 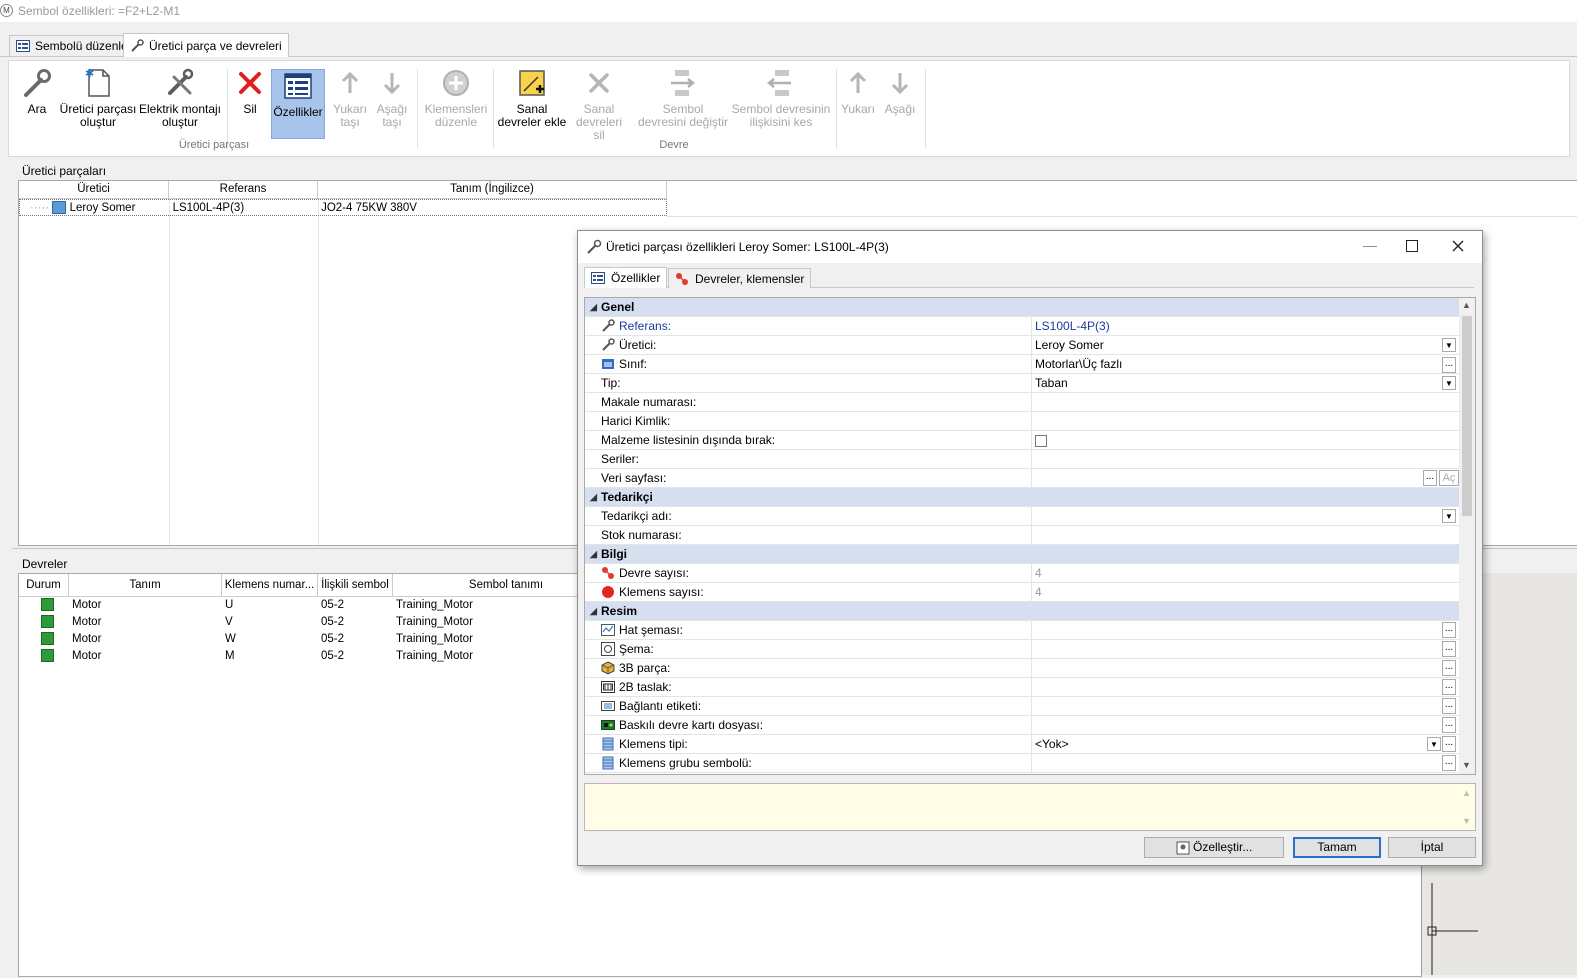 I want to click on maximize-icon, so click(x=1412, y=246).